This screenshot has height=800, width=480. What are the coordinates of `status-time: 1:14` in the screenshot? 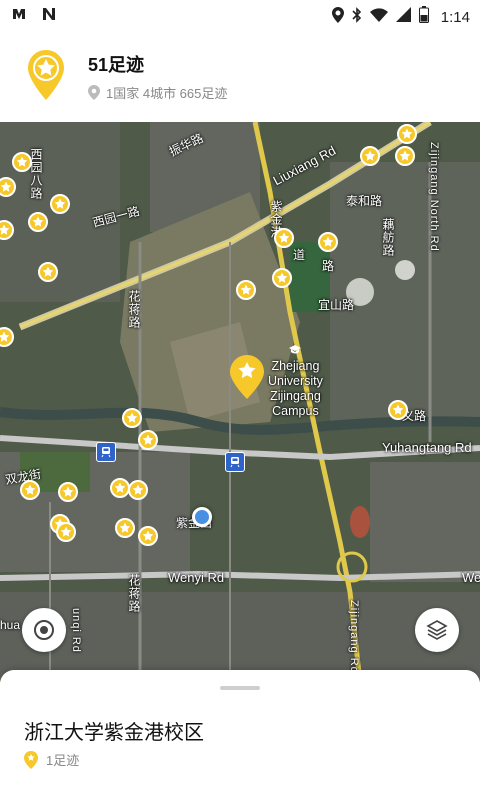 It's located at (455, 17).